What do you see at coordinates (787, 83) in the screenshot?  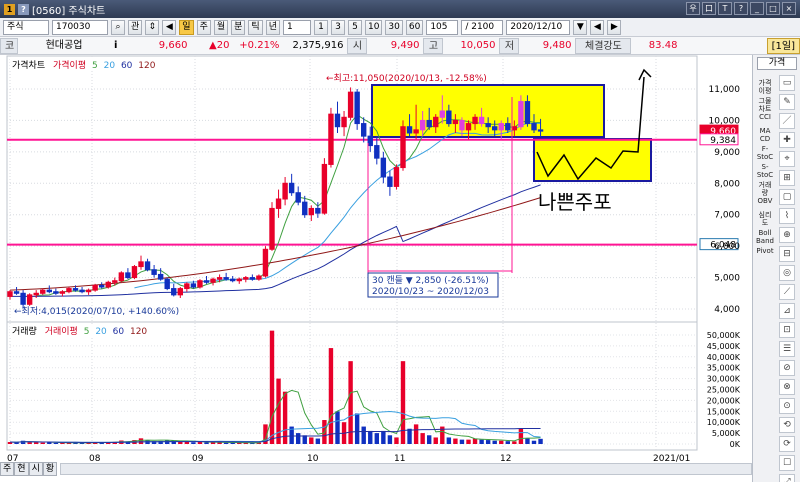 I see `drawing-tool-icon: ▭` at bounding box center [787, 83].